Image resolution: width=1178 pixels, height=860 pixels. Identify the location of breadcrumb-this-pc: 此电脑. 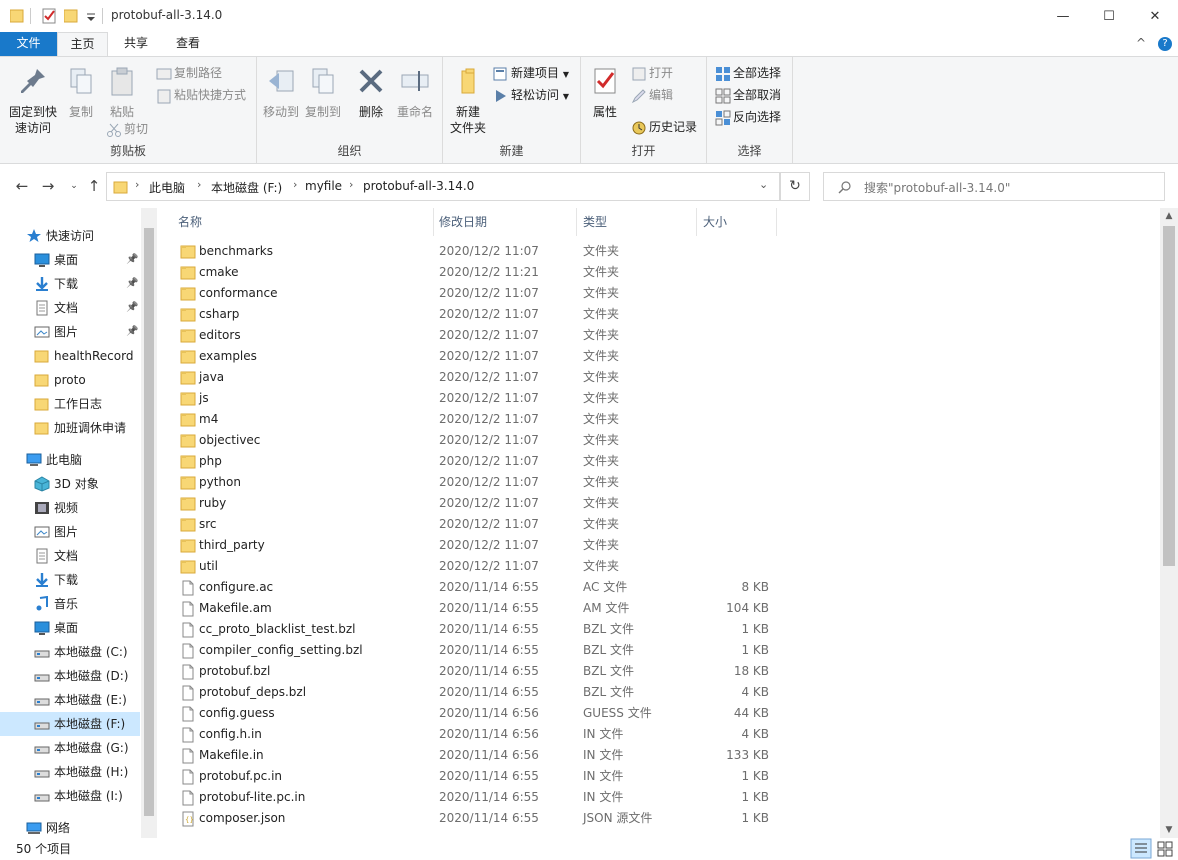
(167, 187).